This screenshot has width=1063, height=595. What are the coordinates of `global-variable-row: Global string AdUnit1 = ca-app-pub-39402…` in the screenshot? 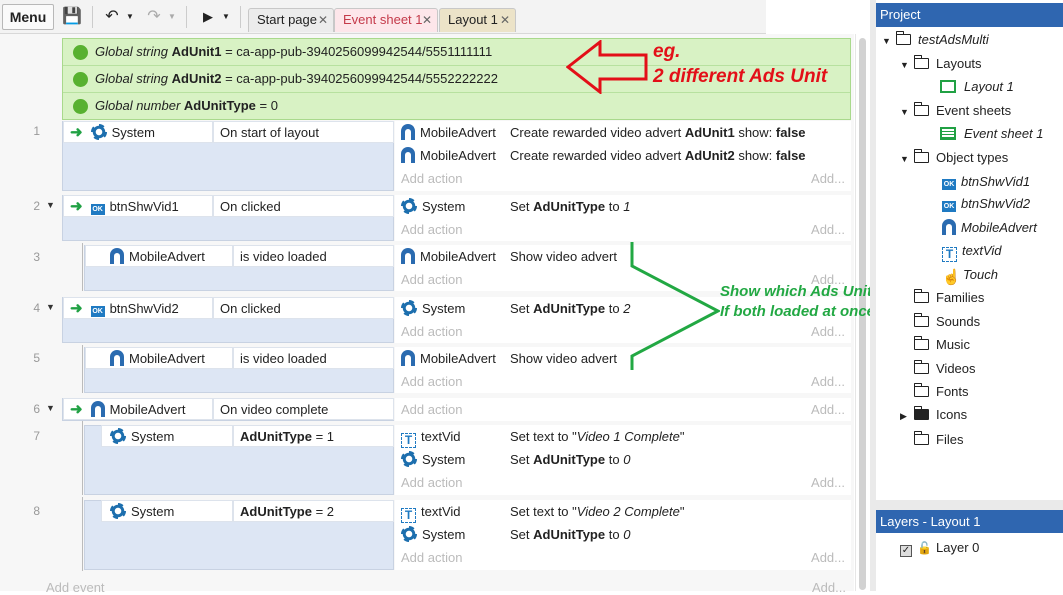 It's located at (456, 52).